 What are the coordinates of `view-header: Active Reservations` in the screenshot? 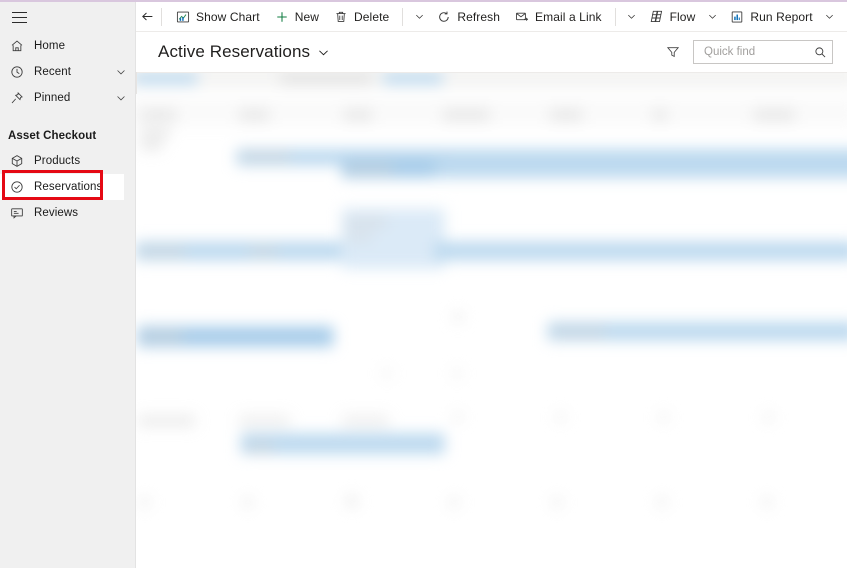 It's located at (491, 52).